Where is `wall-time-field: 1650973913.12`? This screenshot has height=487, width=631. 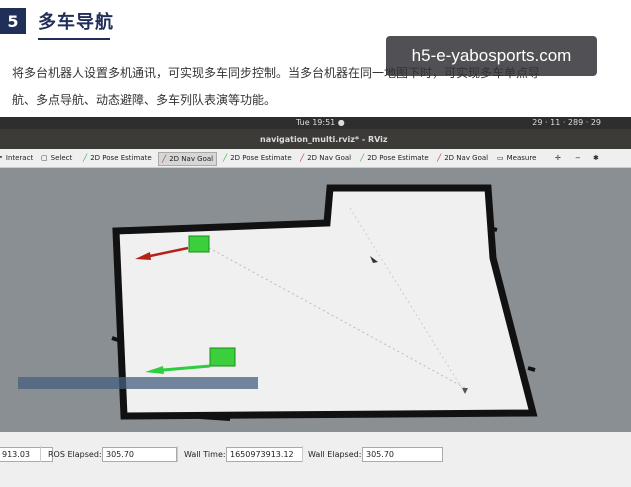 wall-time-field: 1650973913.12 is located at coordinates (264, 454).